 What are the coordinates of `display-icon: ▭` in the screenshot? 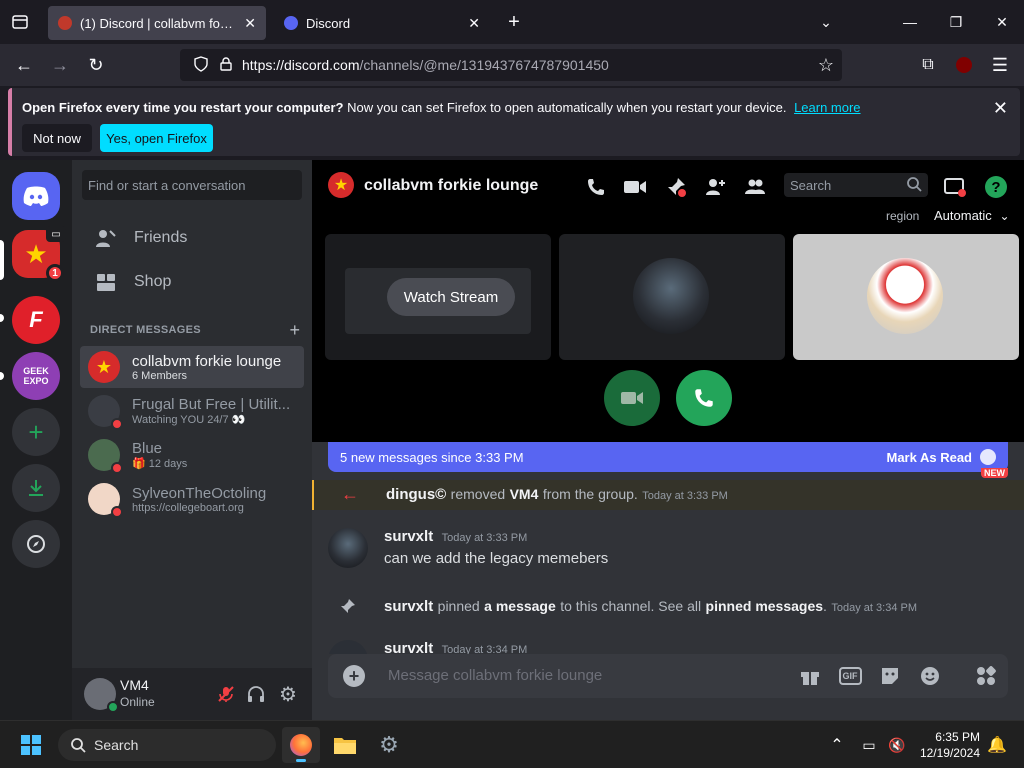 It's located at (869, 745).